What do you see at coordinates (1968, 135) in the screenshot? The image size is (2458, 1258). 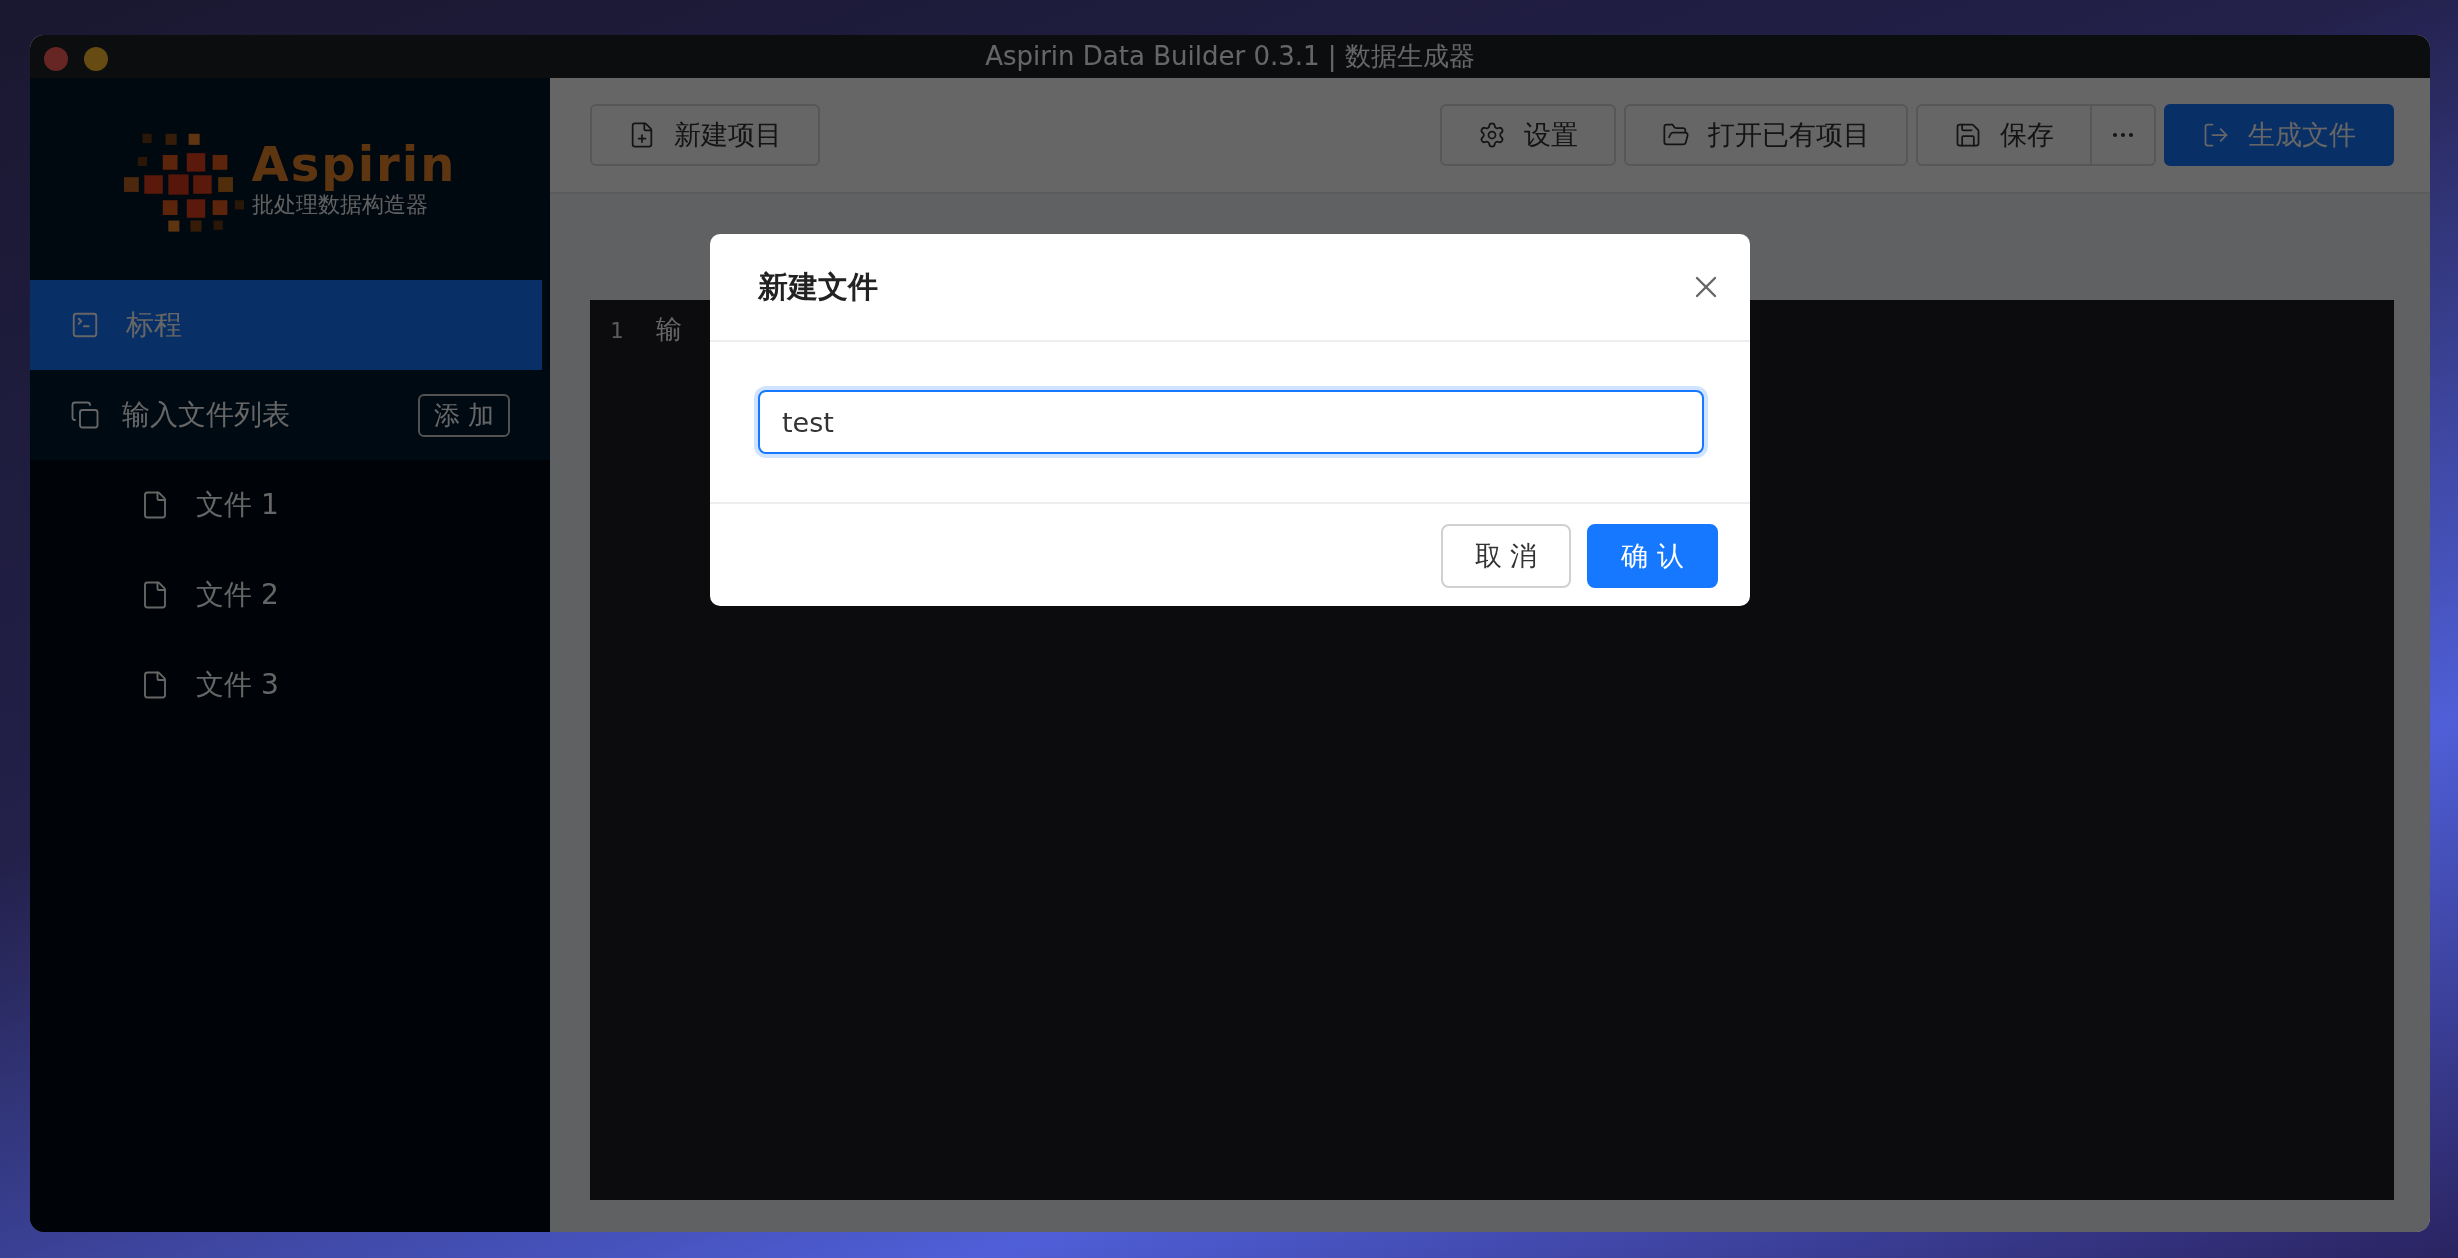 I see `save-icon` at bounding box center [1968, 135].